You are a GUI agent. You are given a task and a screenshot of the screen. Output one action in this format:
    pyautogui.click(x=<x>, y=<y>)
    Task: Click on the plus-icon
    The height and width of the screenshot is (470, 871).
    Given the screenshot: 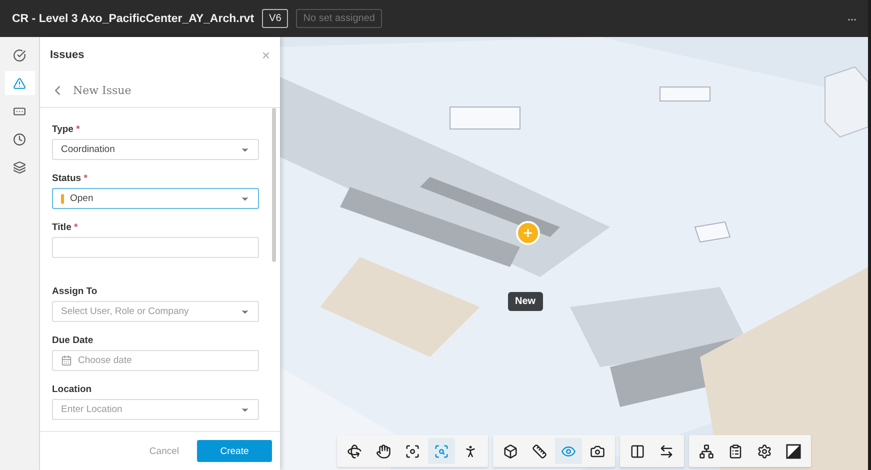 What is the action you would take?
    pyautogui.click(x=528, y=233)
    